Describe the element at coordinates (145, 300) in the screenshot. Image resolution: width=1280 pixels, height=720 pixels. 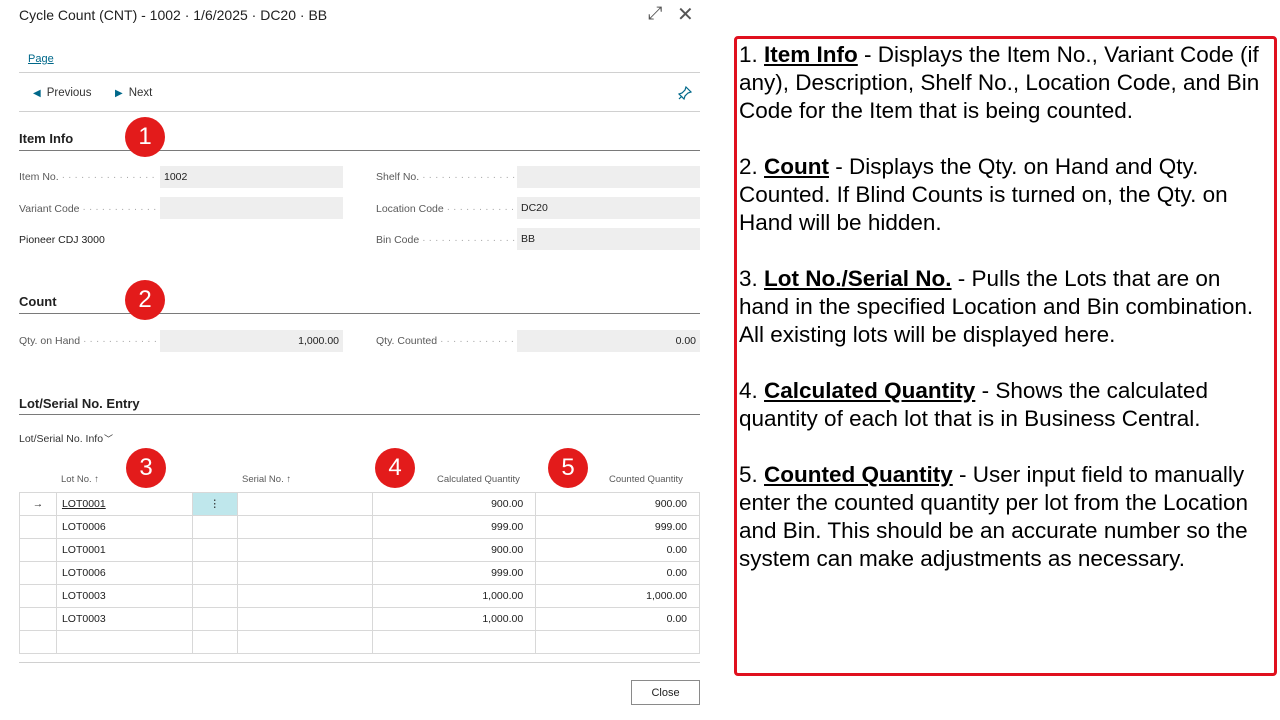
I see `callout-badge-2: 2` at that location.